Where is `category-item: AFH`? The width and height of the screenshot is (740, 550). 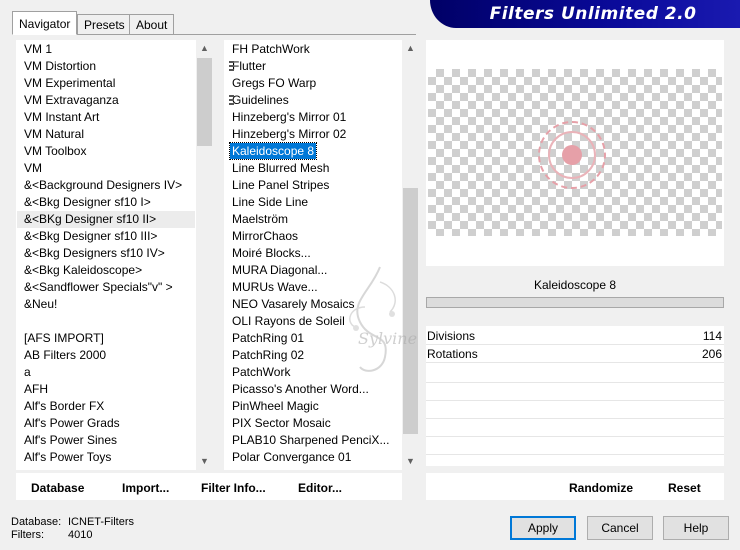
category-item: AFH is located at coordinates (106, 389).